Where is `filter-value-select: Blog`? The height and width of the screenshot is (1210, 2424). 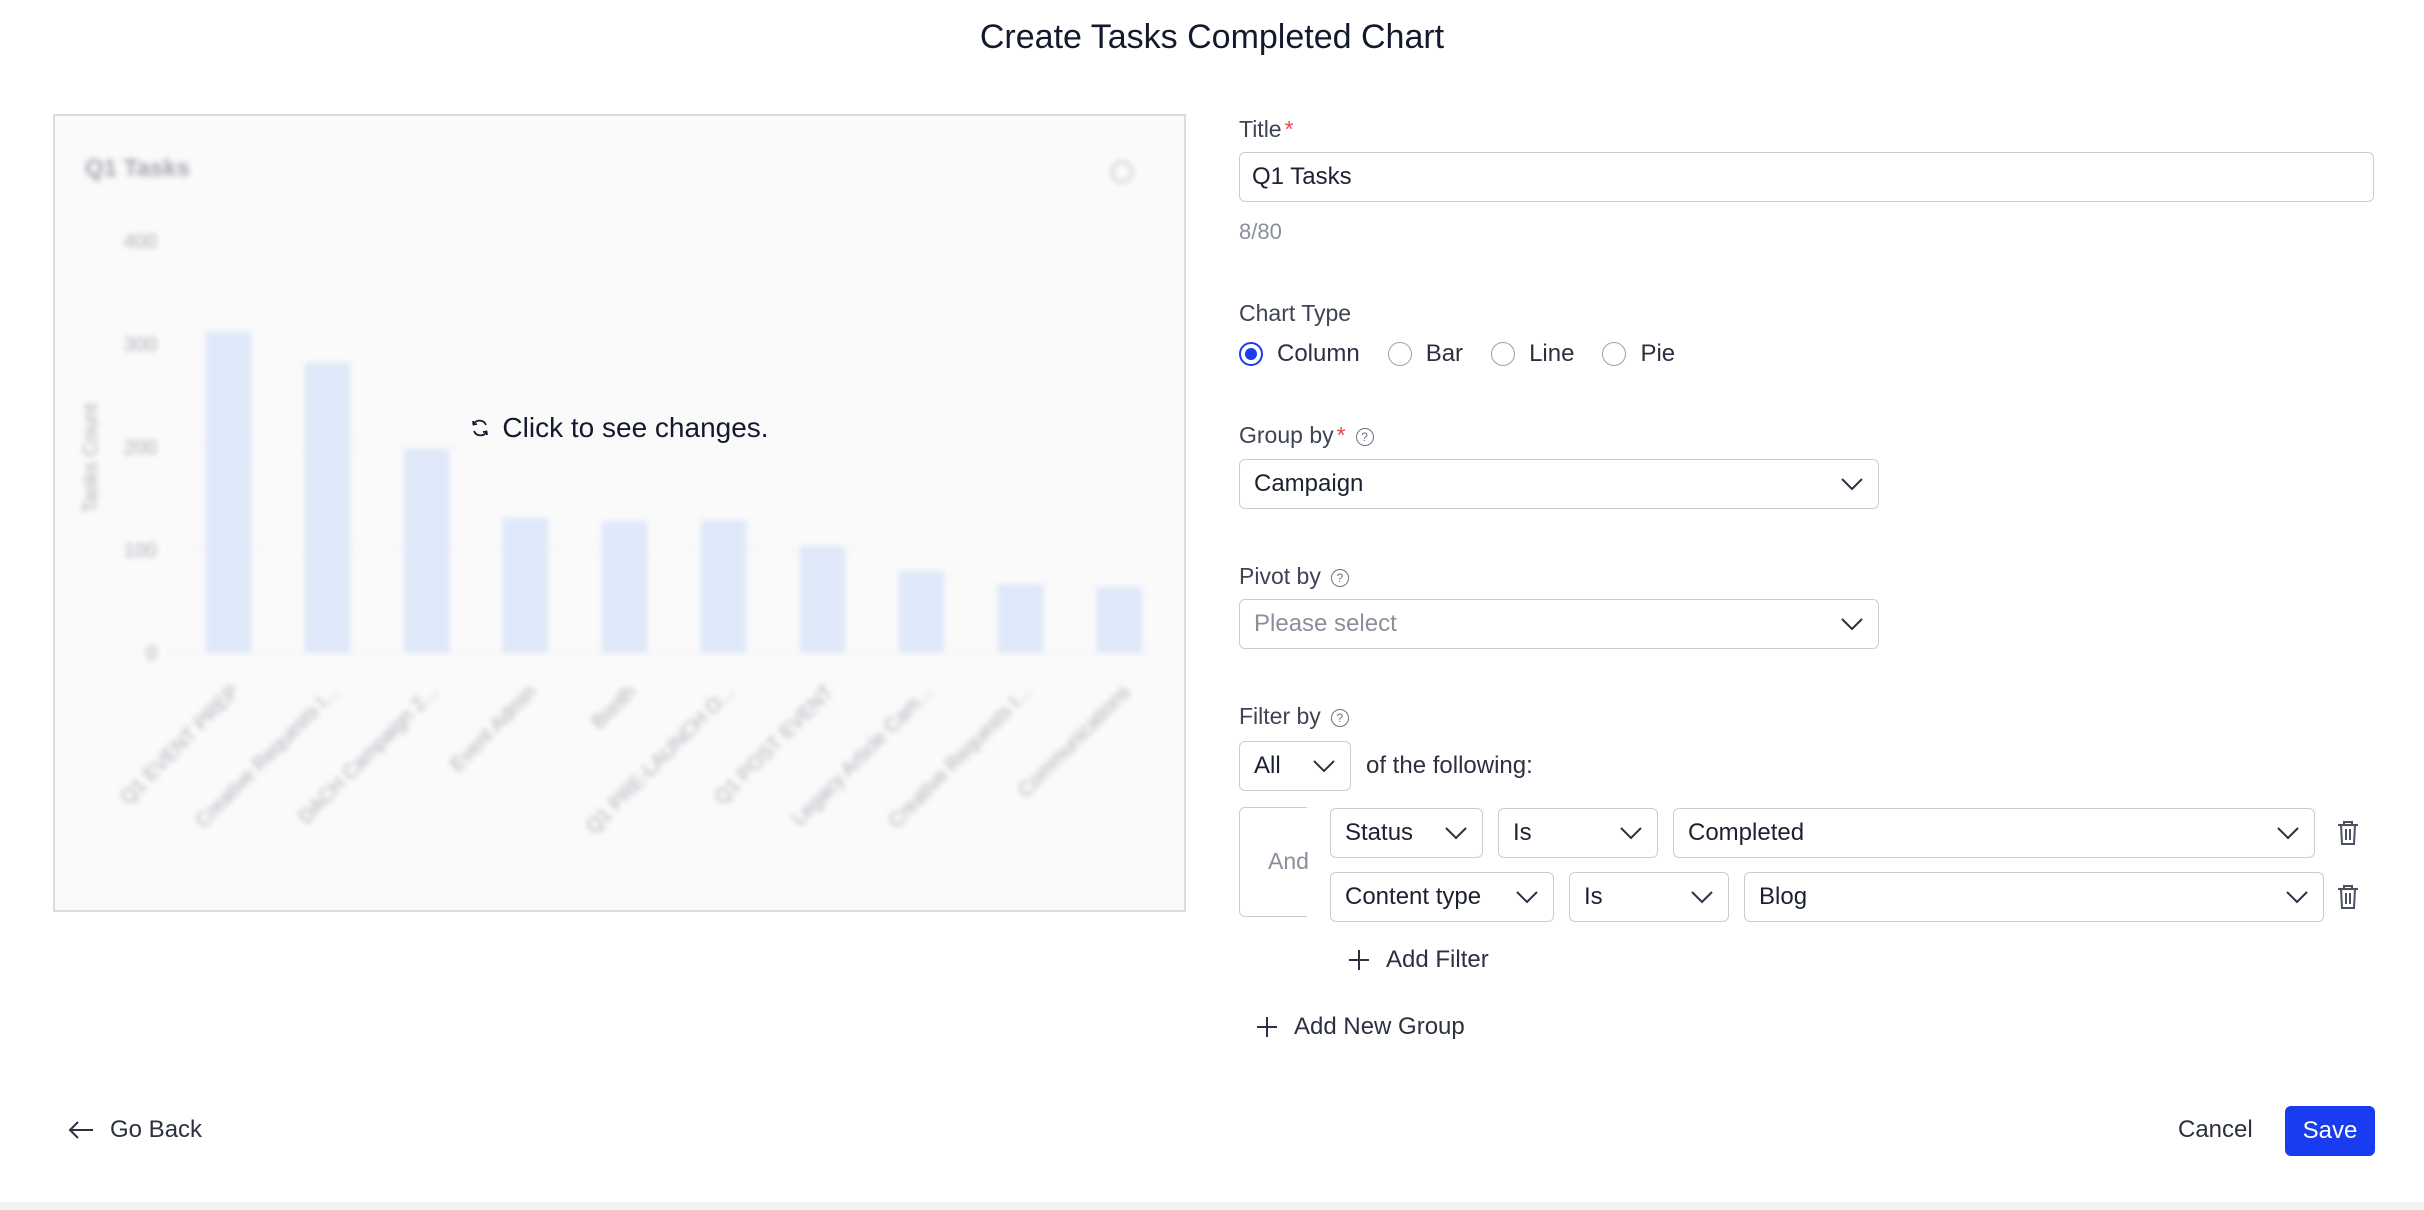
filter-value-select: Blog is located at coordinates (2034, 897).